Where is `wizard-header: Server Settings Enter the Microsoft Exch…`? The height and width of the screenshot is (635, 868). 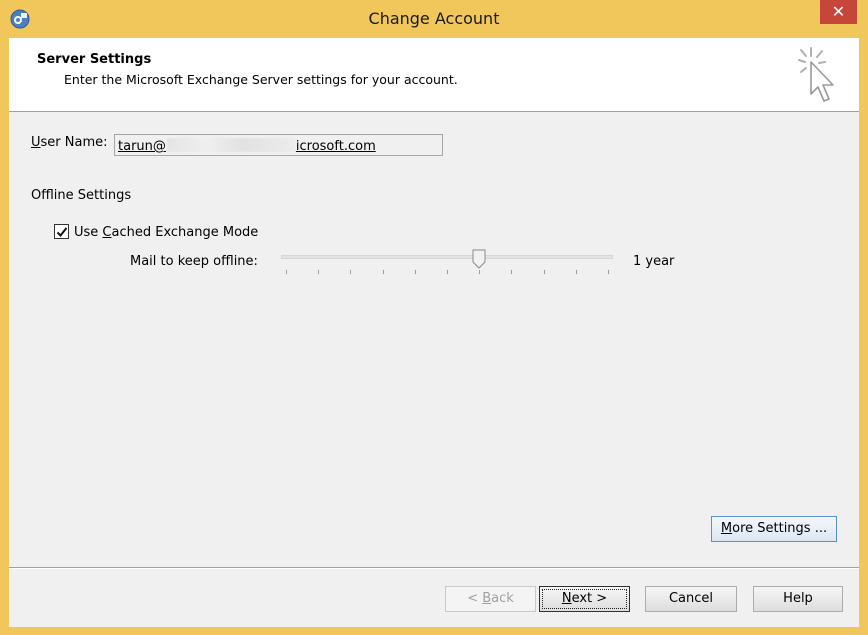
wizard-header: Server Settings Enter the Microsoft Exch… is located at coordinates (434, 75).